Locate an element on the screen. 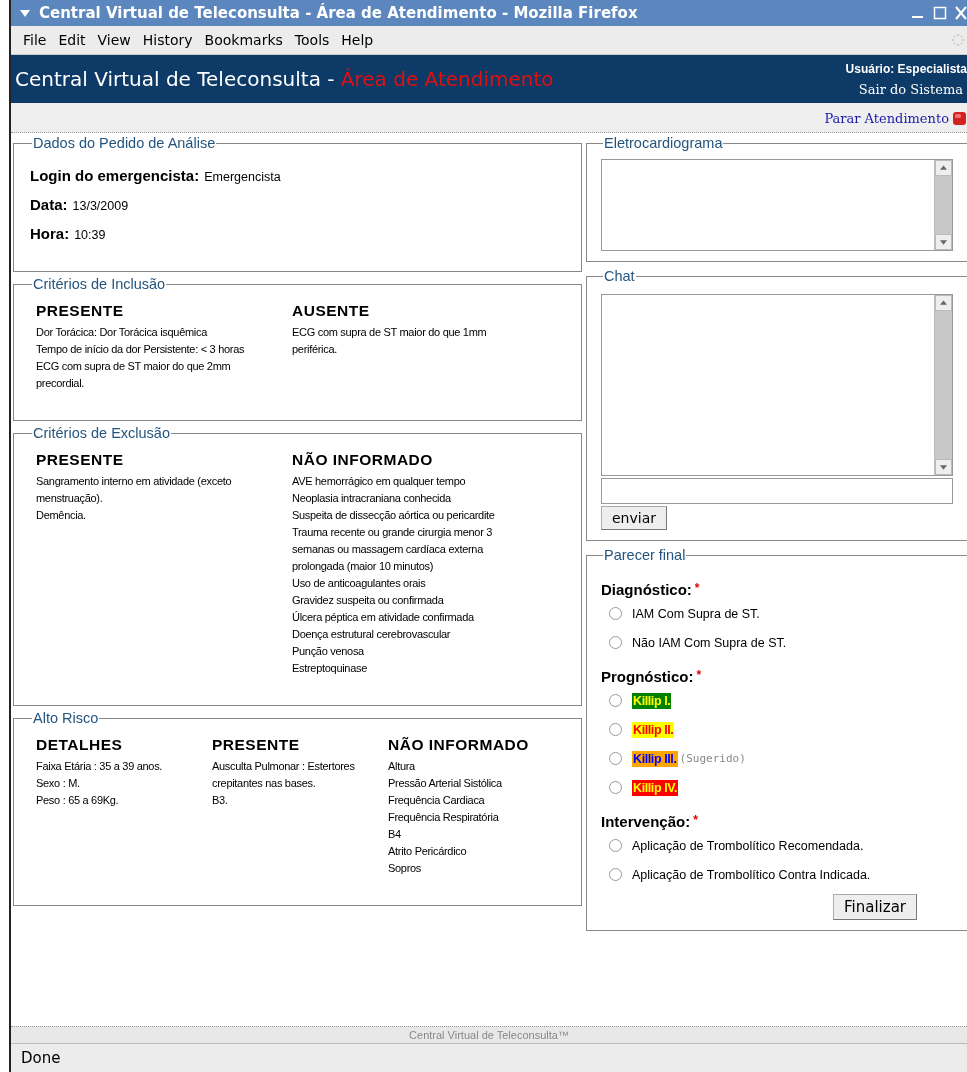  menu-item: View is located at coordinates (114, 40).